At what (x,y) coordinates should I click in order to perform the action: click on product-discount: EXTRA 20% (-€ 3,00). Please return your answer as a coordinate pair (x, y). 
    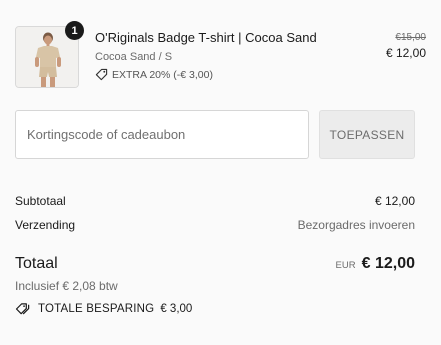
    Looking at the image, I should click on (206, 74).